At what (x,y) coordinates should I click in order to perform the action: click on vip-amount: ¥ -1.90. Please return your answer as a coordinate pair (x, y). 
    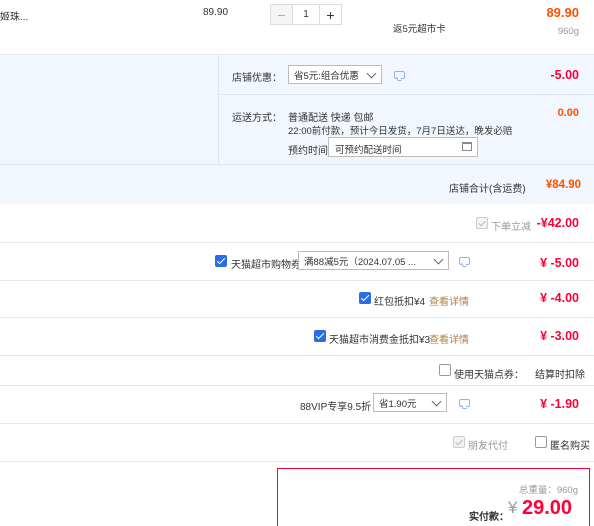
    Looking at the image, I should click on (559, 404).